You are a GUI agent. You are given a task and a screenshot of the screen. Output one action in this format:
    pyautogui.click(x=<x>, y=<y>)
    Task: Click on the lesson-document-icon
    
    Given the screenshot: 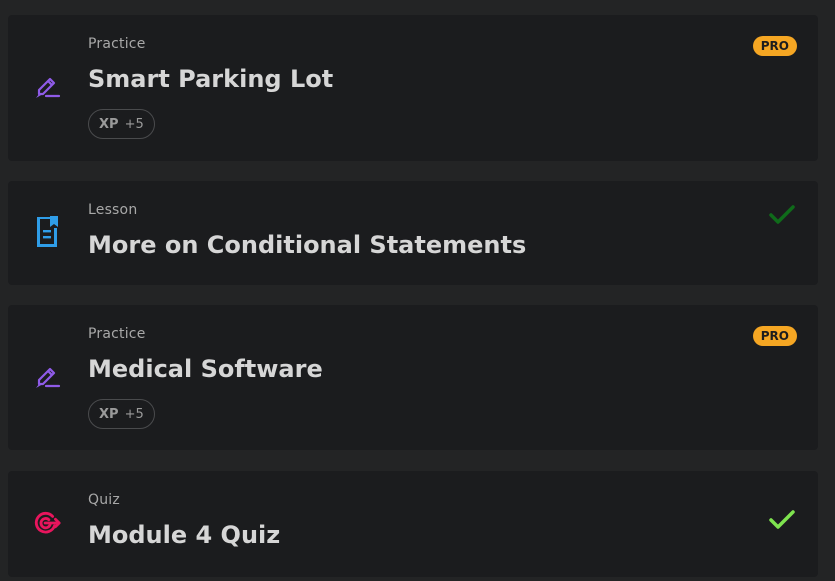 What is the action you would take?
    pyautogui.click(x=47, y=231)
    